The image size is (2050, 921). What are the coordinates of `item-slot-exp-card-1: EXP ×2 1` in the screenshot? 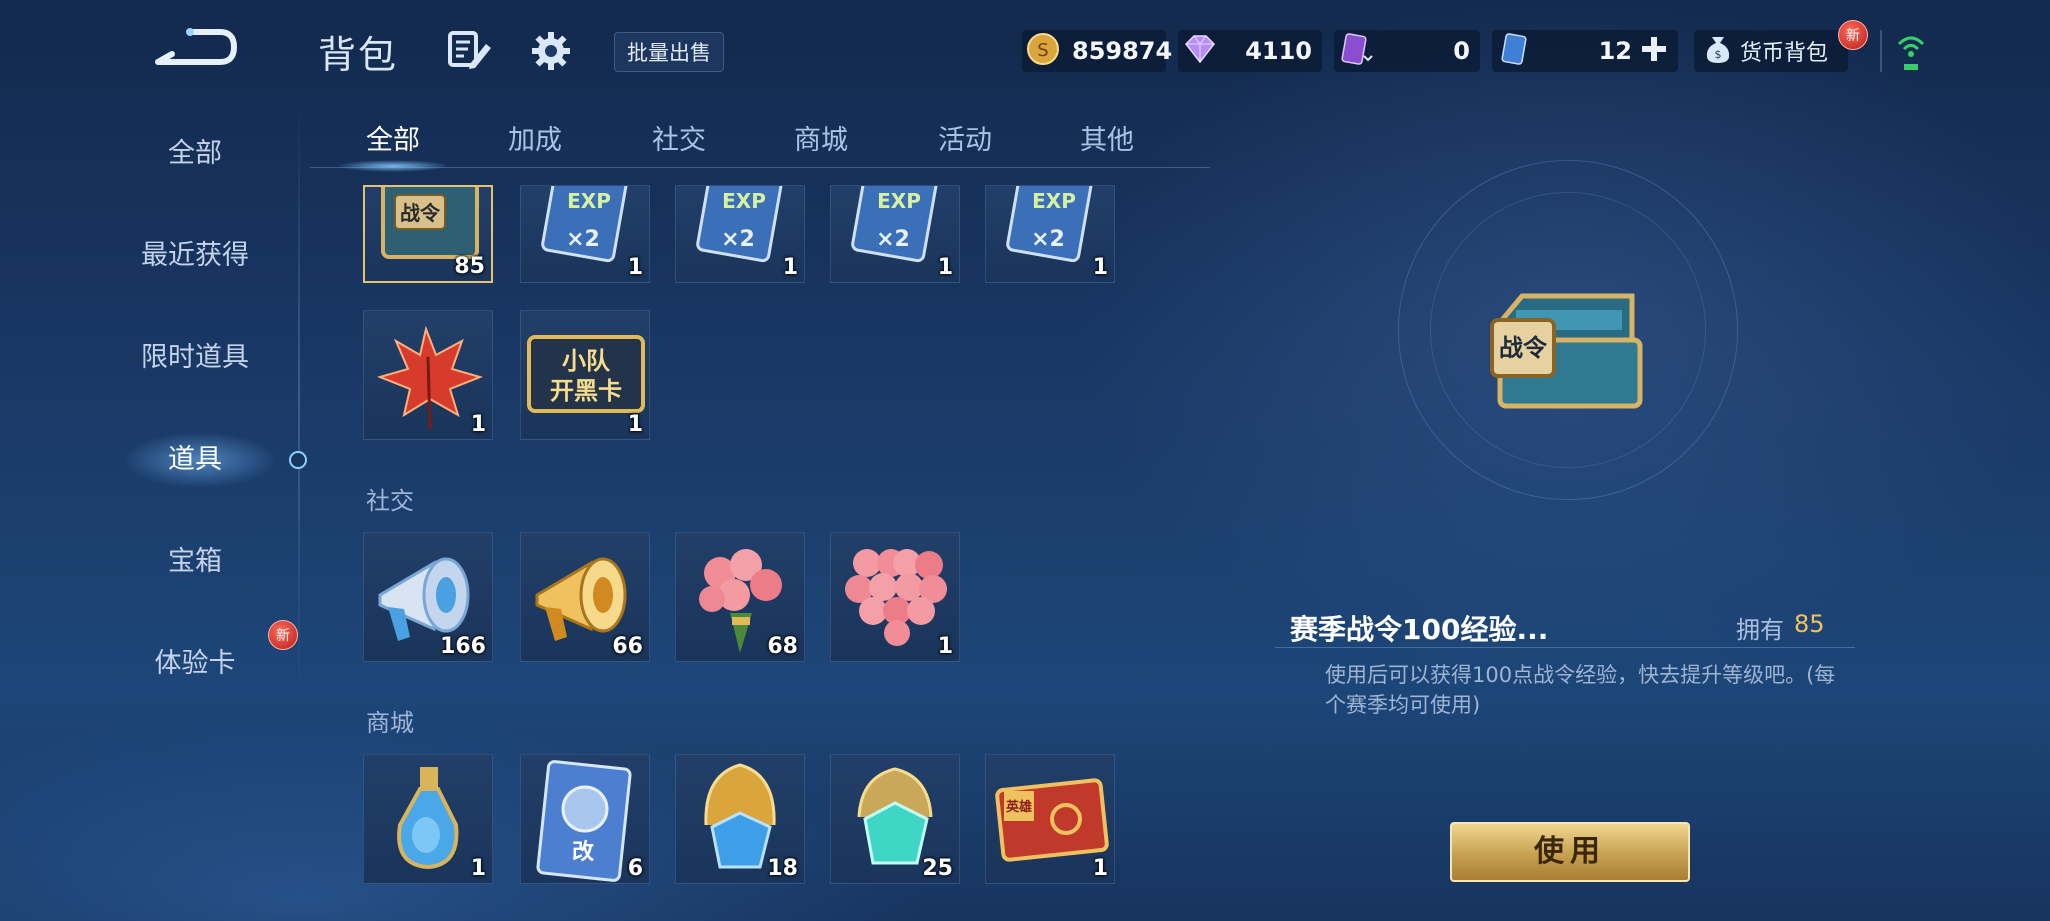 It's located at (585, 234).